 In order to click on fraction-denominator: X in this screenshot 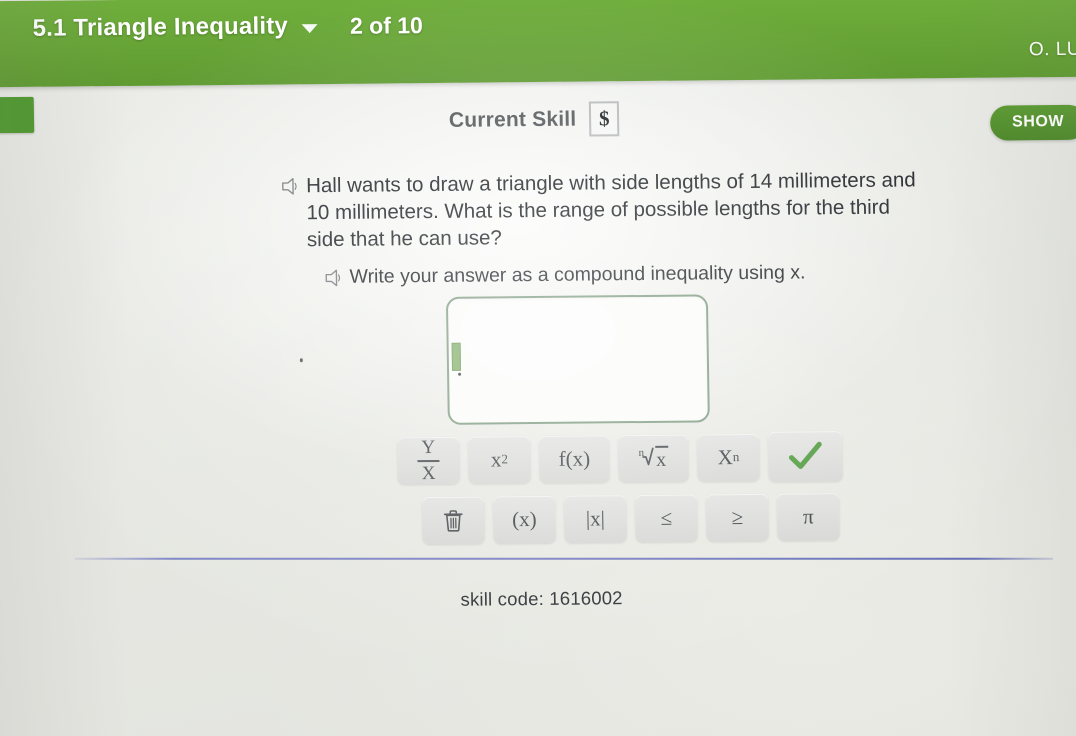, I will do `click(428, 473)`.